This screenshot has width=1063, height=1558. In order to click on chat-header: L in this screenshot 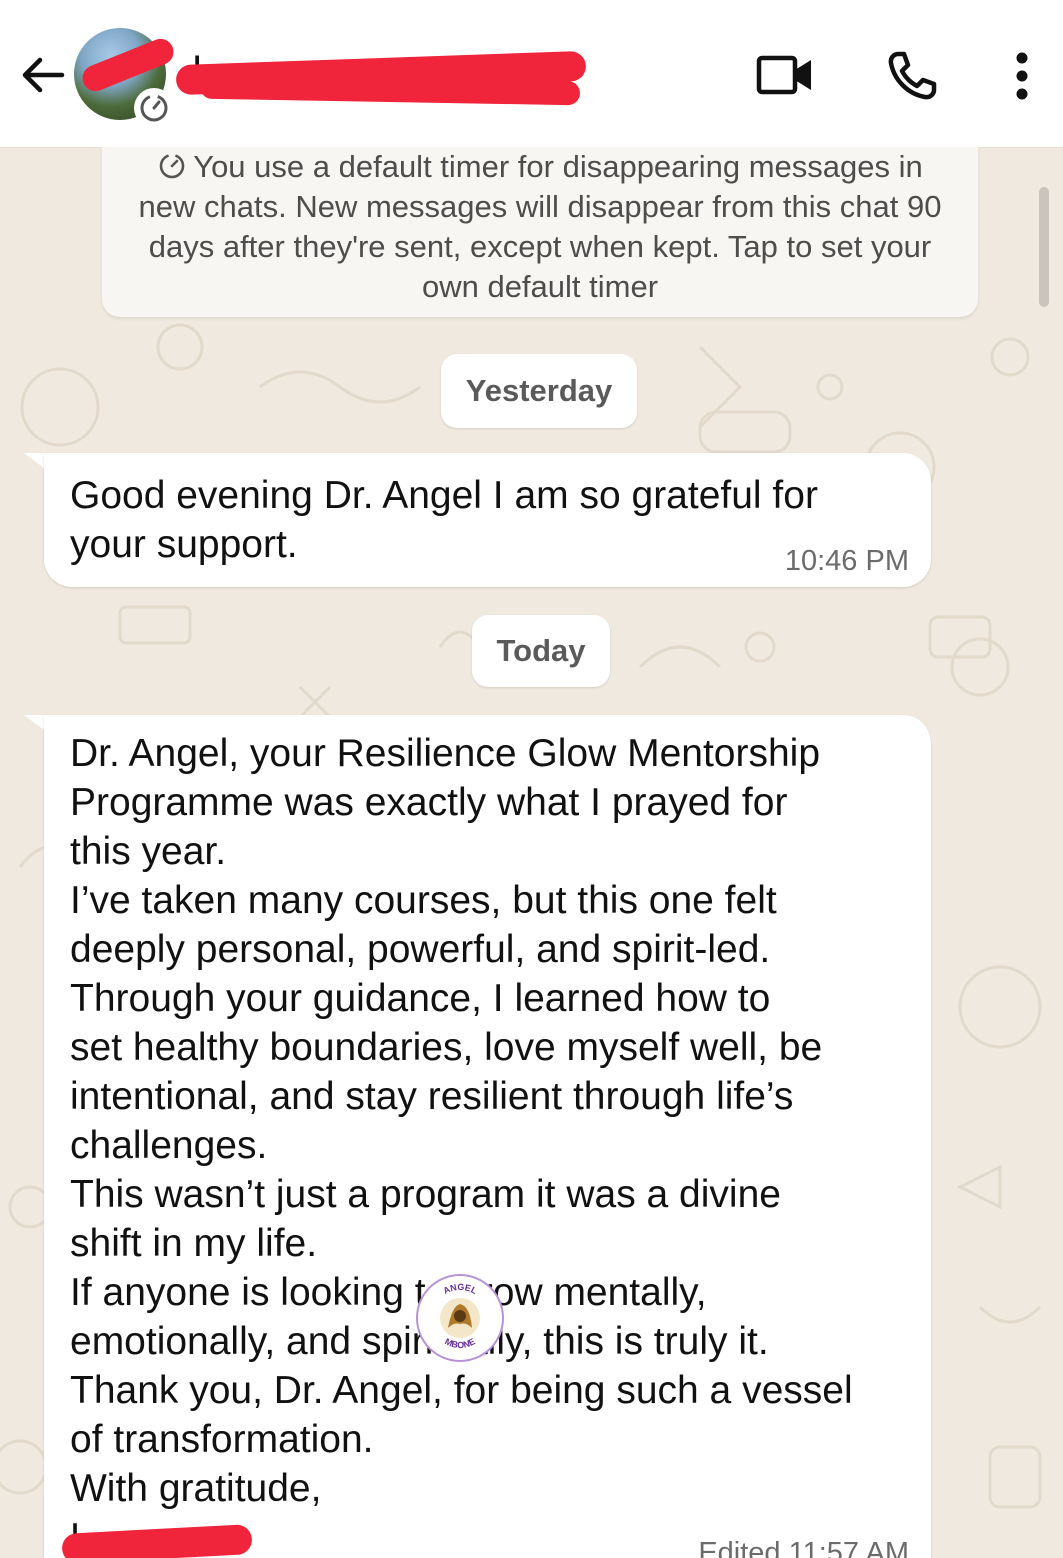, I will do `click(531, 74)`.